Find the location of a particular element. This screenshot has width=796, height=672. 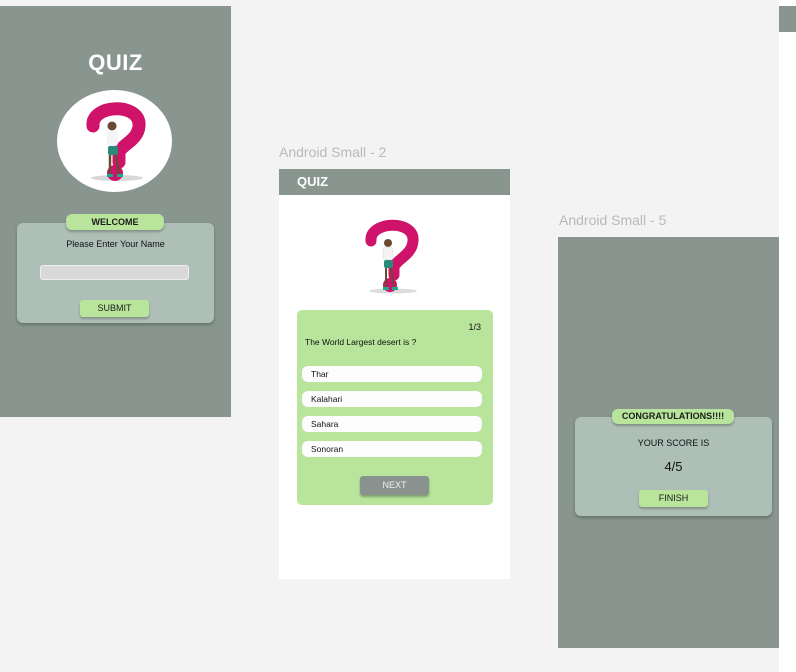

next-button: NEXT is located at coordinates (394, 485).